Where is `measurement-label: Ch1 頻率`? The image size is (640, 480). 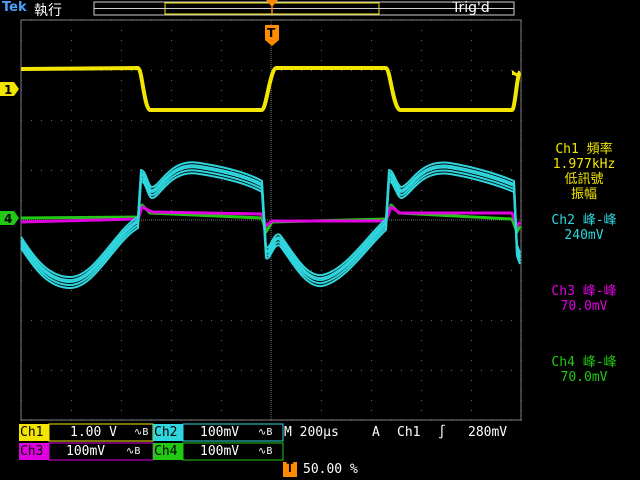 measurement-label: Ch1 頻率 is located at coordinates (584, 149).